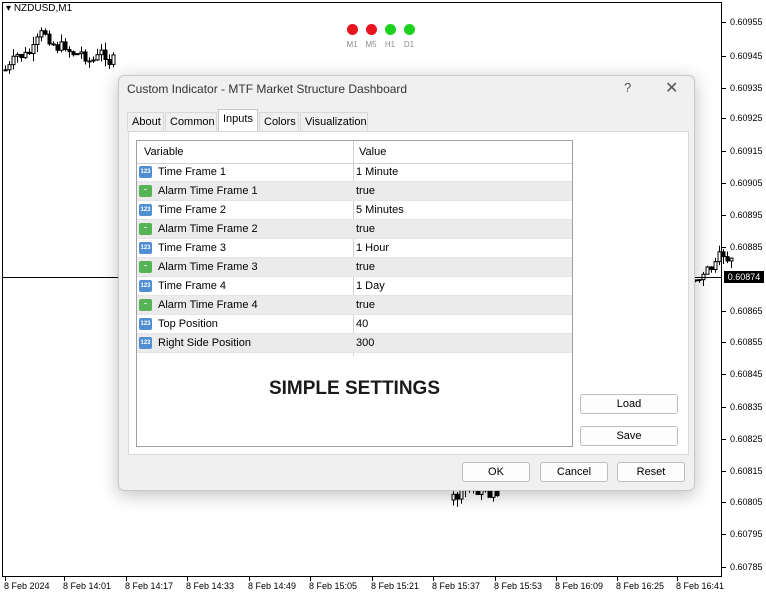  I want to click on variable-name: Alarm Time Frame 2, so click(208, 229).